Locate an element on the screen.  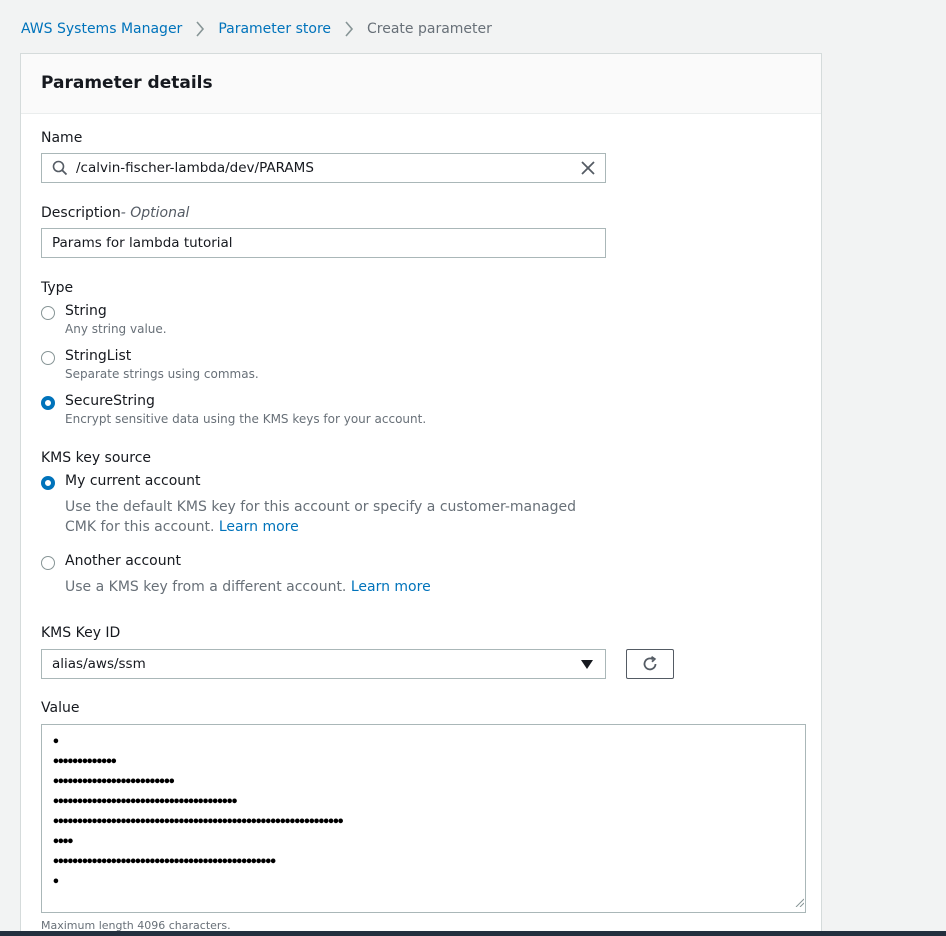
caret-down-icon is located at coordinates (587, 664).